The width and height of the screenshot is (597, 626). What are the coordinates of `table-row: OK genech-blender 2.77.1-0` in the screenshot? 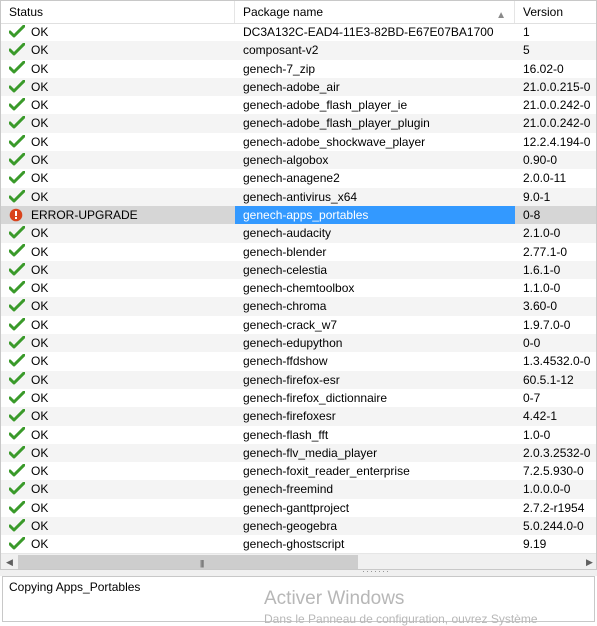 It's located at (298, 252).